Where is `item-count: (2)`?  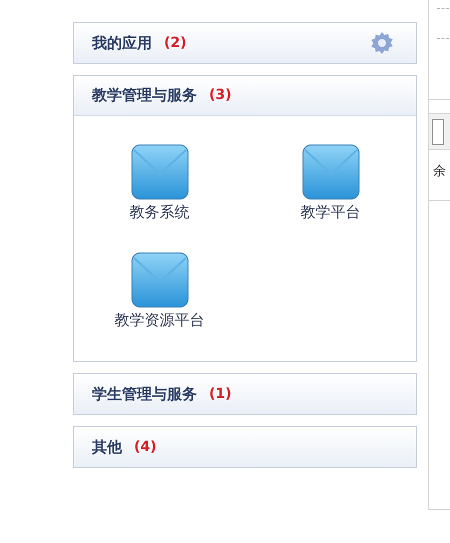 item-count: (2) is located at coordinates (175, 43).